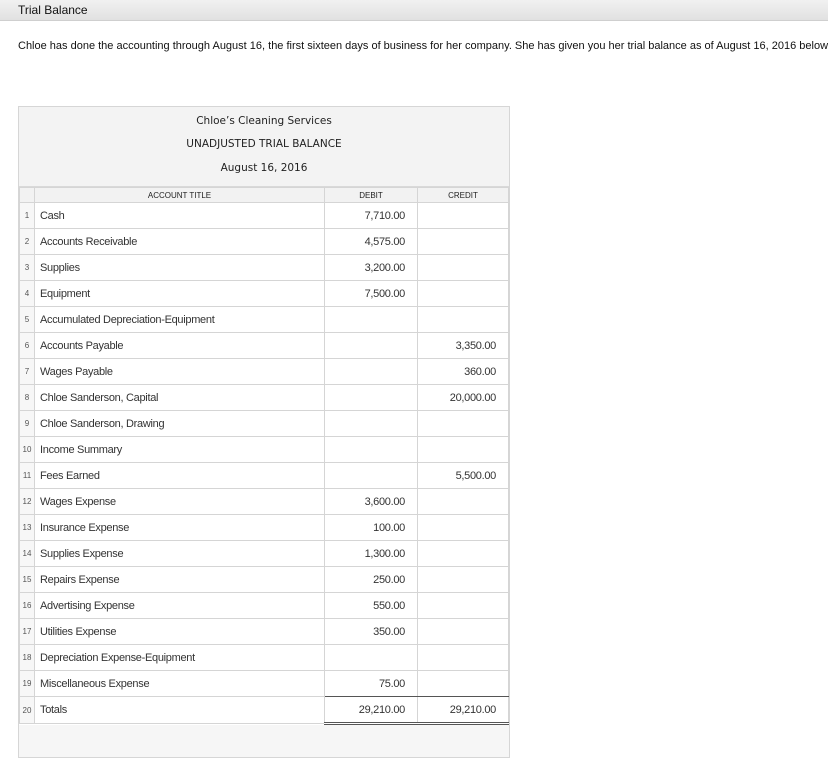 This screenshot has width=828, height=758. Describe the element at coordinates (27, 345) in the screenshot. I see `row-number: 6` at that location.